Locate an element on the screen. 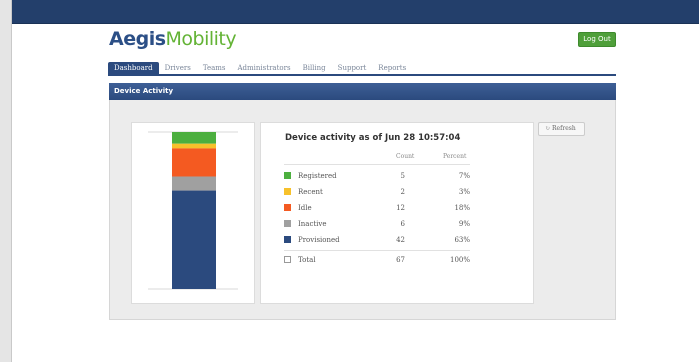 This screenshot has height=362, width=699. recent-swatch is located at coordinates (287, 191).